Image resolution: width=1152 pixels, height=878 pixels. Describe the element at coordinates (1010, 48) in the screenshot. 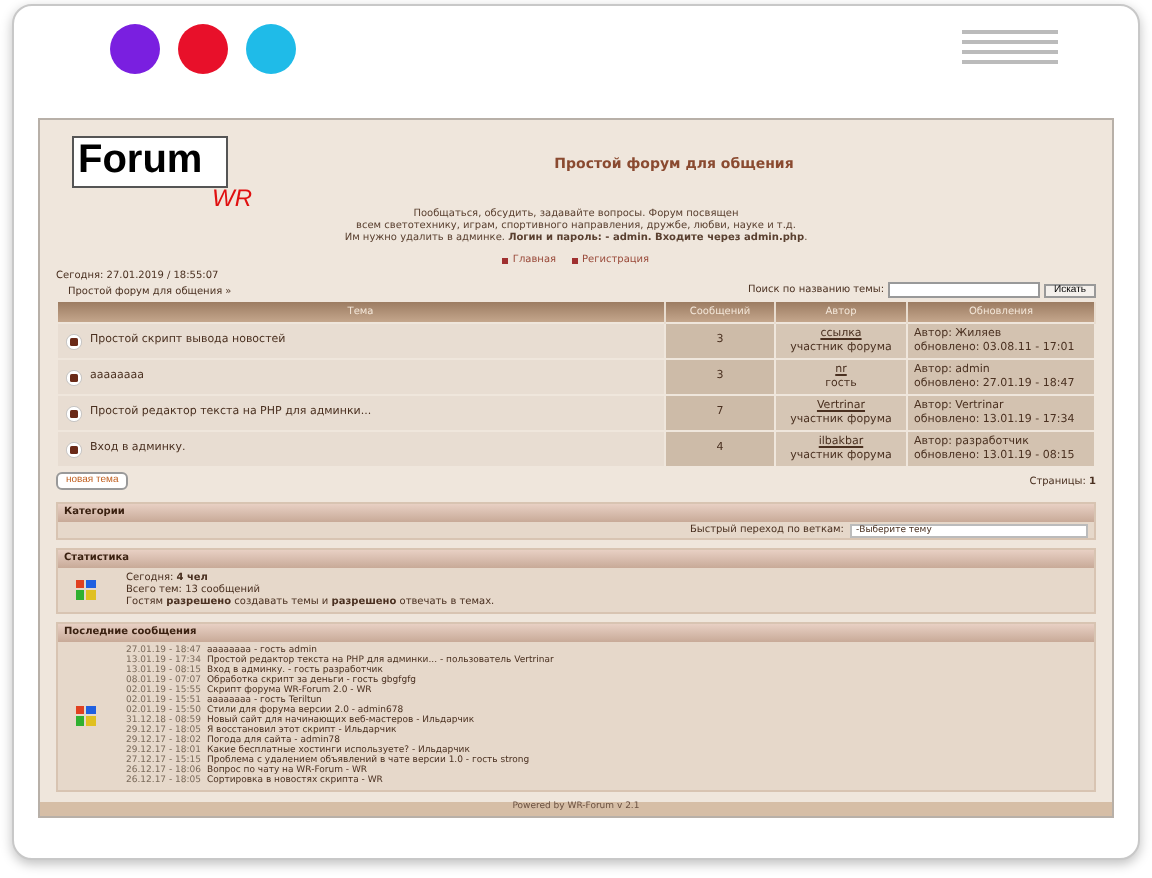

I see `menu-icon` at that location.